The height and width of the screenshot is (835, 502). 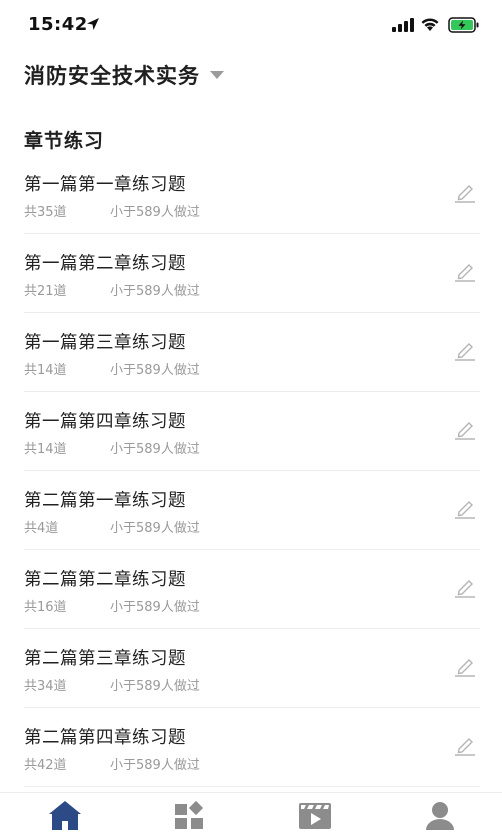 I want to click on item-title: 第二篇第三章练习题, so click(x=105, y=659).